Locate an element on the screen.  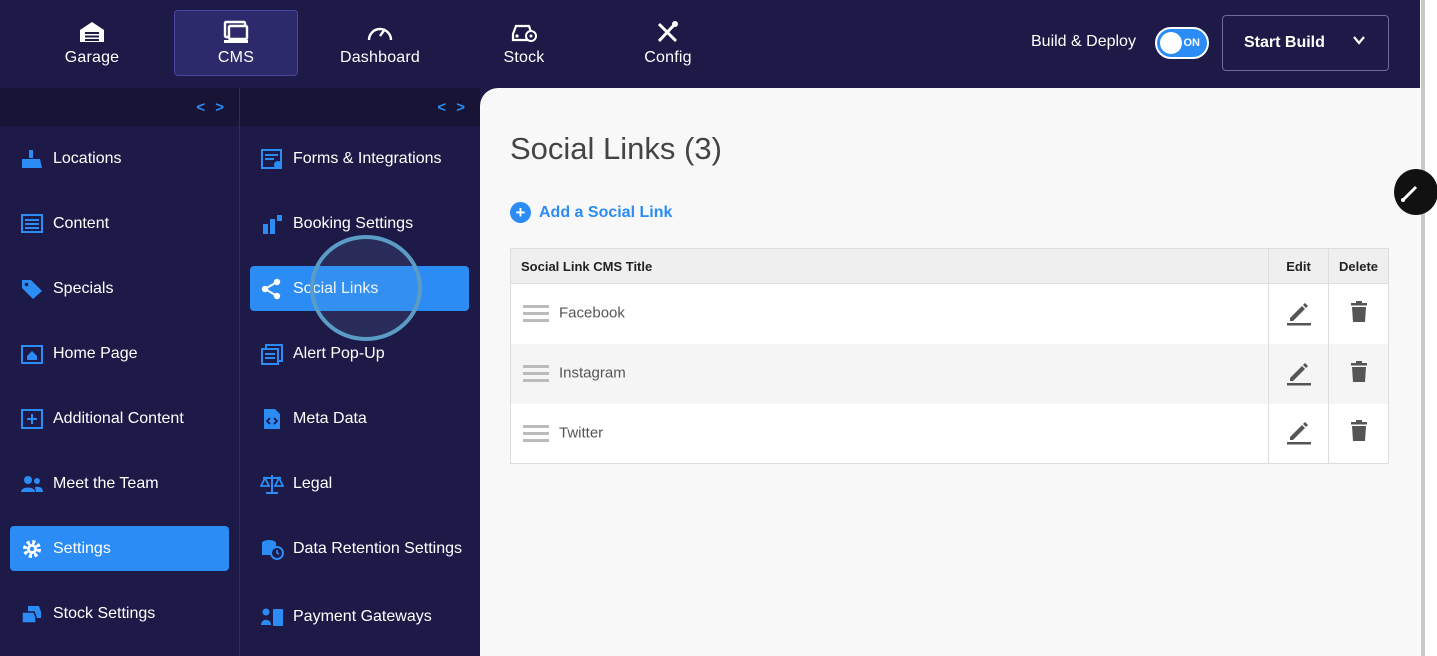
sidebar-item-label: Locations is located at coordinates (87, 158).